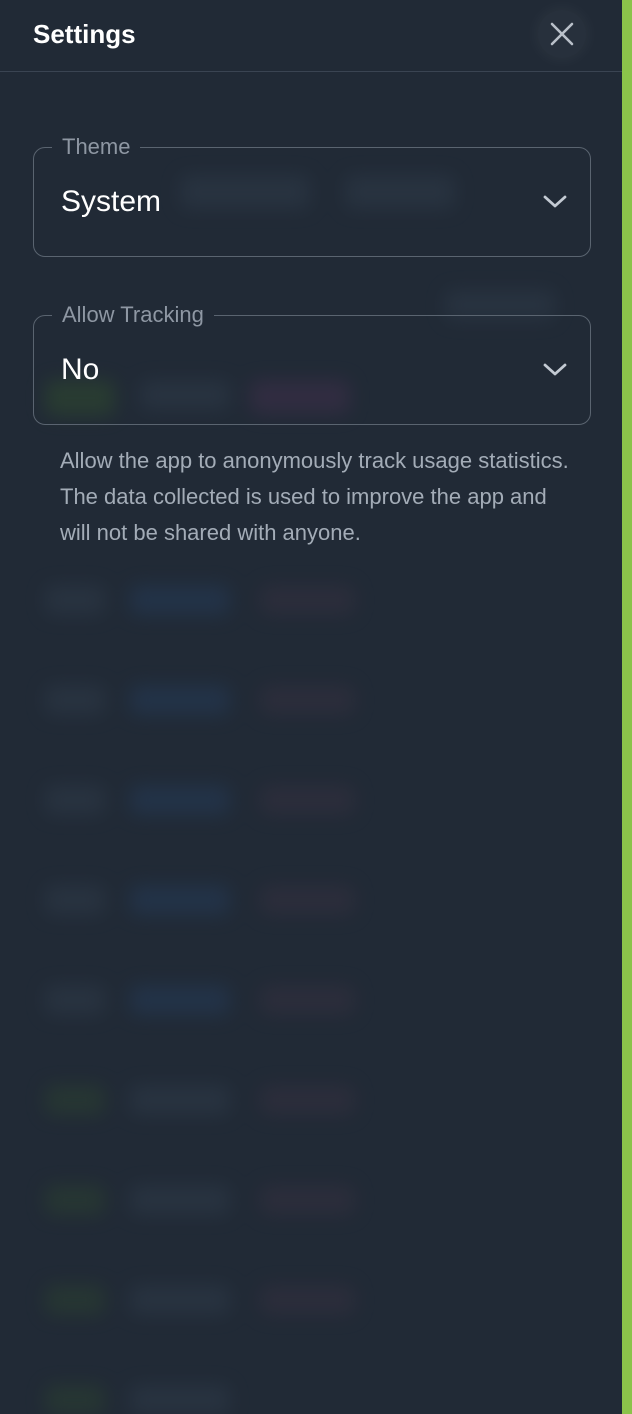 Image resolution: width=632 pixels, height=1414 pixels. Describe the element at coordinates (312, 195) in the screenshot. I see `theme-select: Theme System` at that location.